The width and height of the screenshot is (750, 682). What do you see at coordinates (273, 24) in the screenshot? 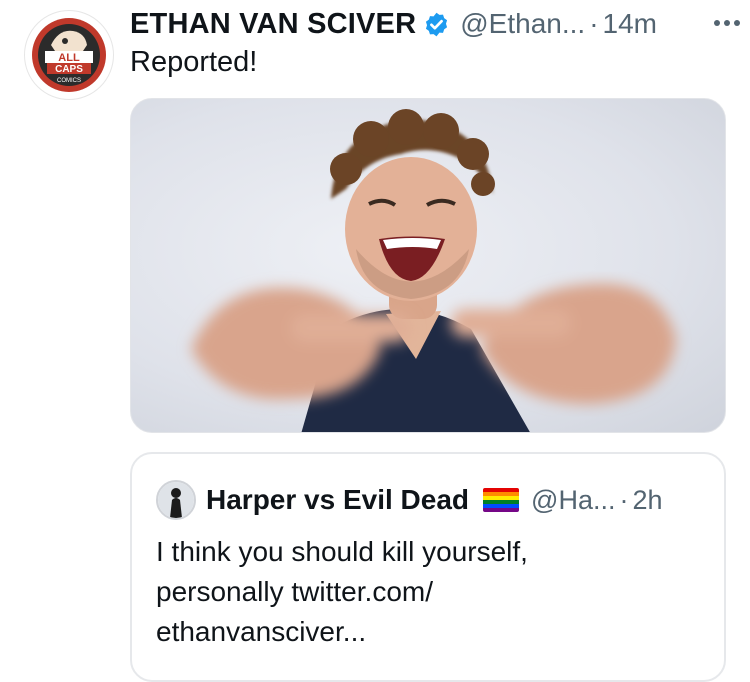
I see `author-name: ETHAN VAN SCIVER` at bounding box center [273, 24].